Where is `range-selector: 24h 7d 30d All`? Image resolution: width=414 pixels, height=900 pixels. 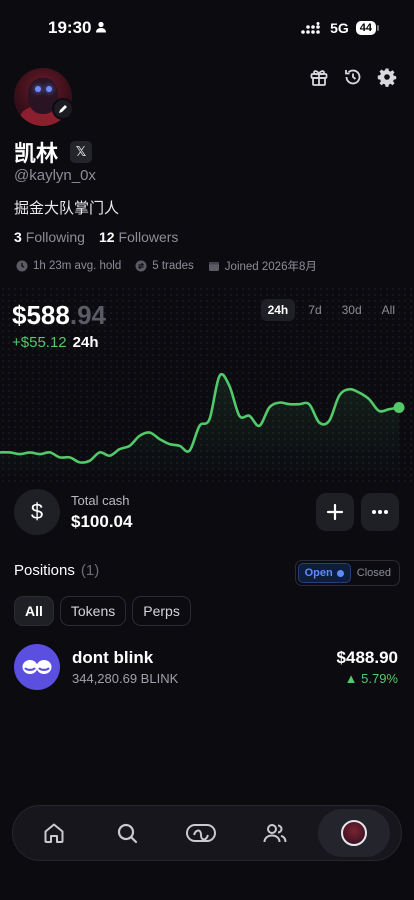 range-selector: 24h 7d 30d All is located at coordinates (331, 310).